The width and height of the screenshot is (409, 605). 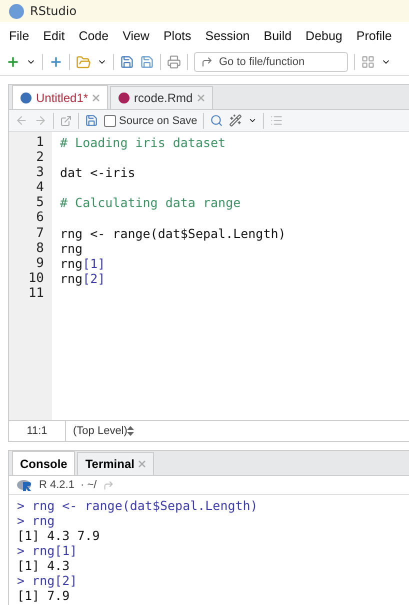 I want to click on line-number: 2, so click(x=40, y=158).